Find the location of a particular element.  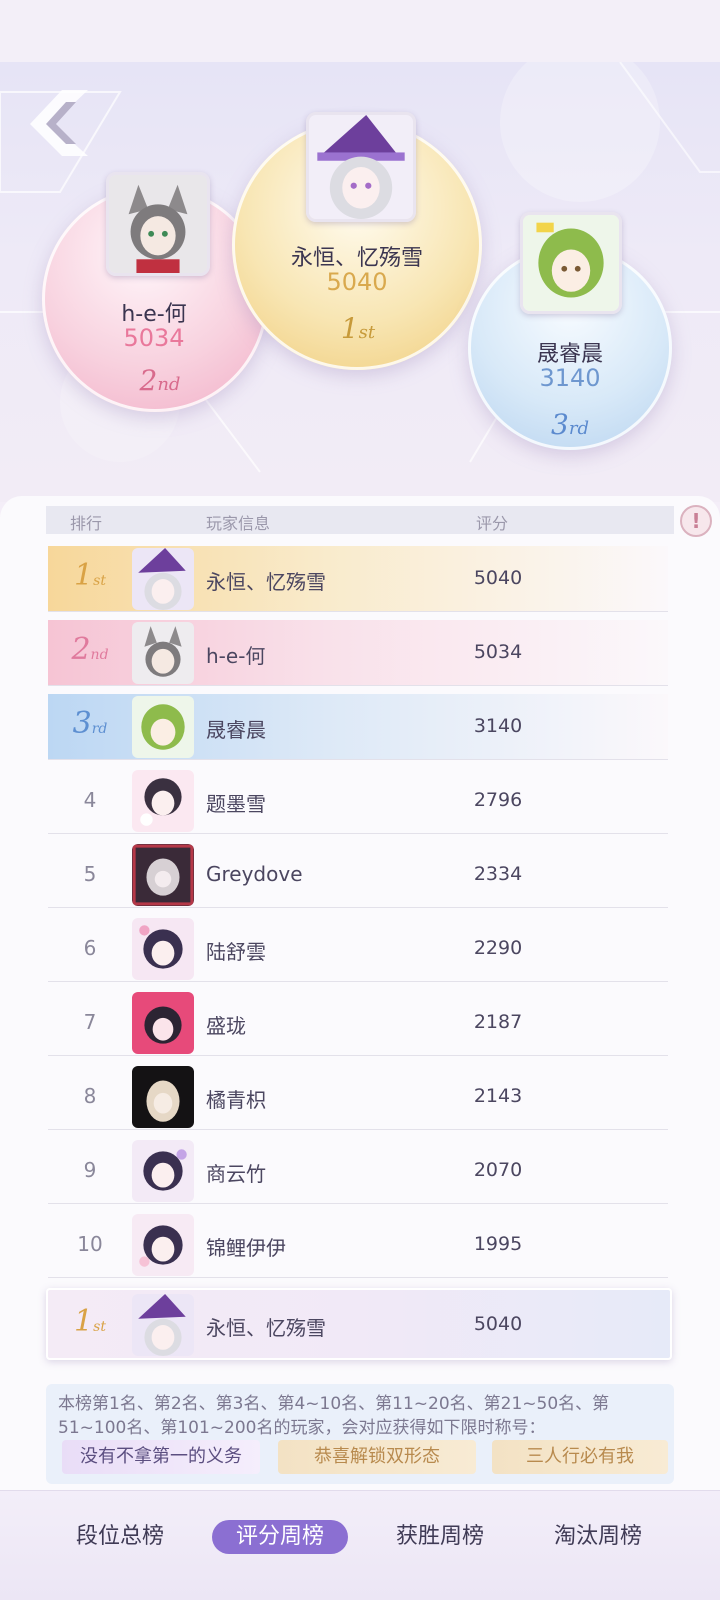

title-badge-first: 没有不拿第一的义务 is located at coordinates (161, 1457).